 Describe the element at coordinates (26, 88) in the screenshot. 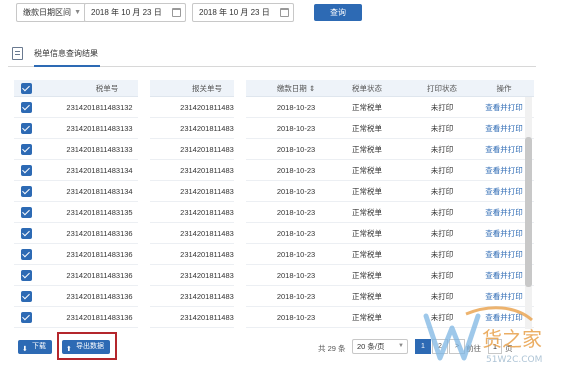

I see `select-all-checkbox` at that location.